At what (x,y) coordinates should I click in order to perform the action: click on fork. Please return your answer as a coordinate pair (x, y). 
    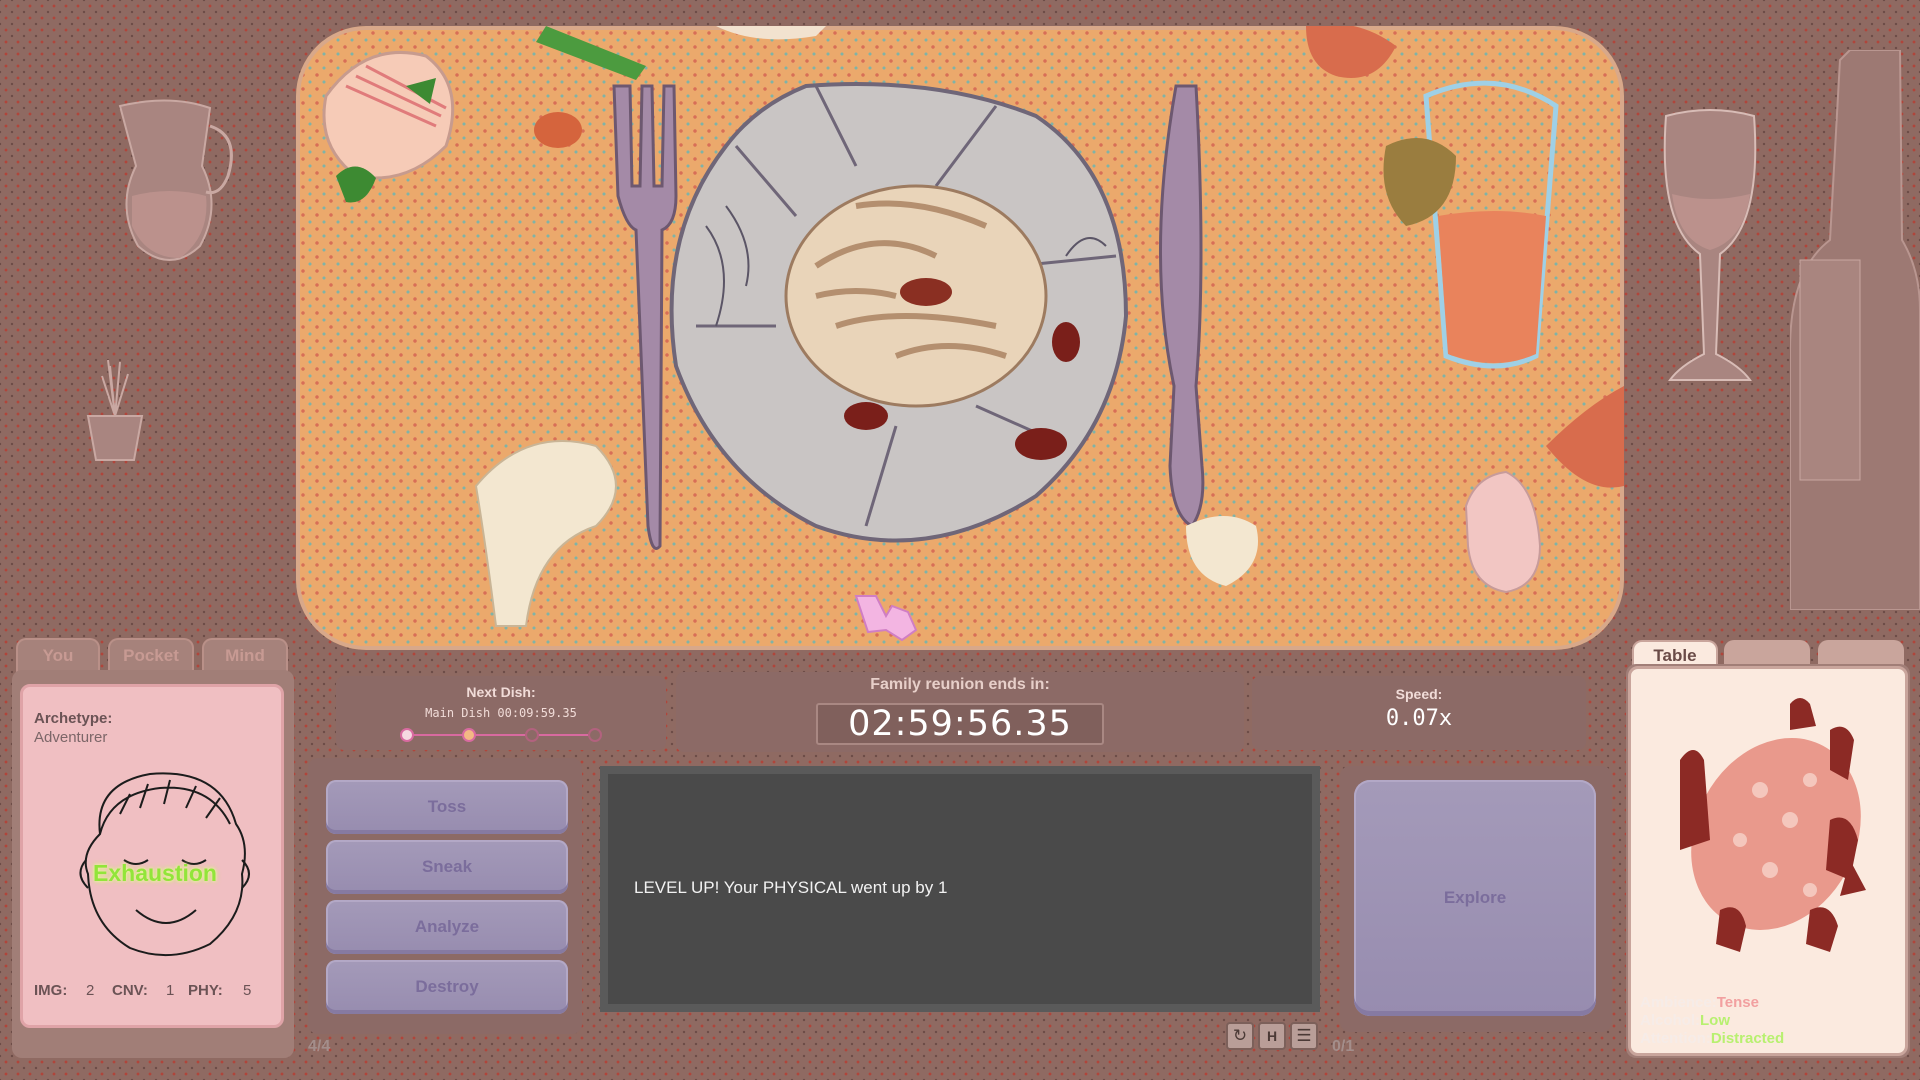
    Looking at the image, I should click on (645, 317).